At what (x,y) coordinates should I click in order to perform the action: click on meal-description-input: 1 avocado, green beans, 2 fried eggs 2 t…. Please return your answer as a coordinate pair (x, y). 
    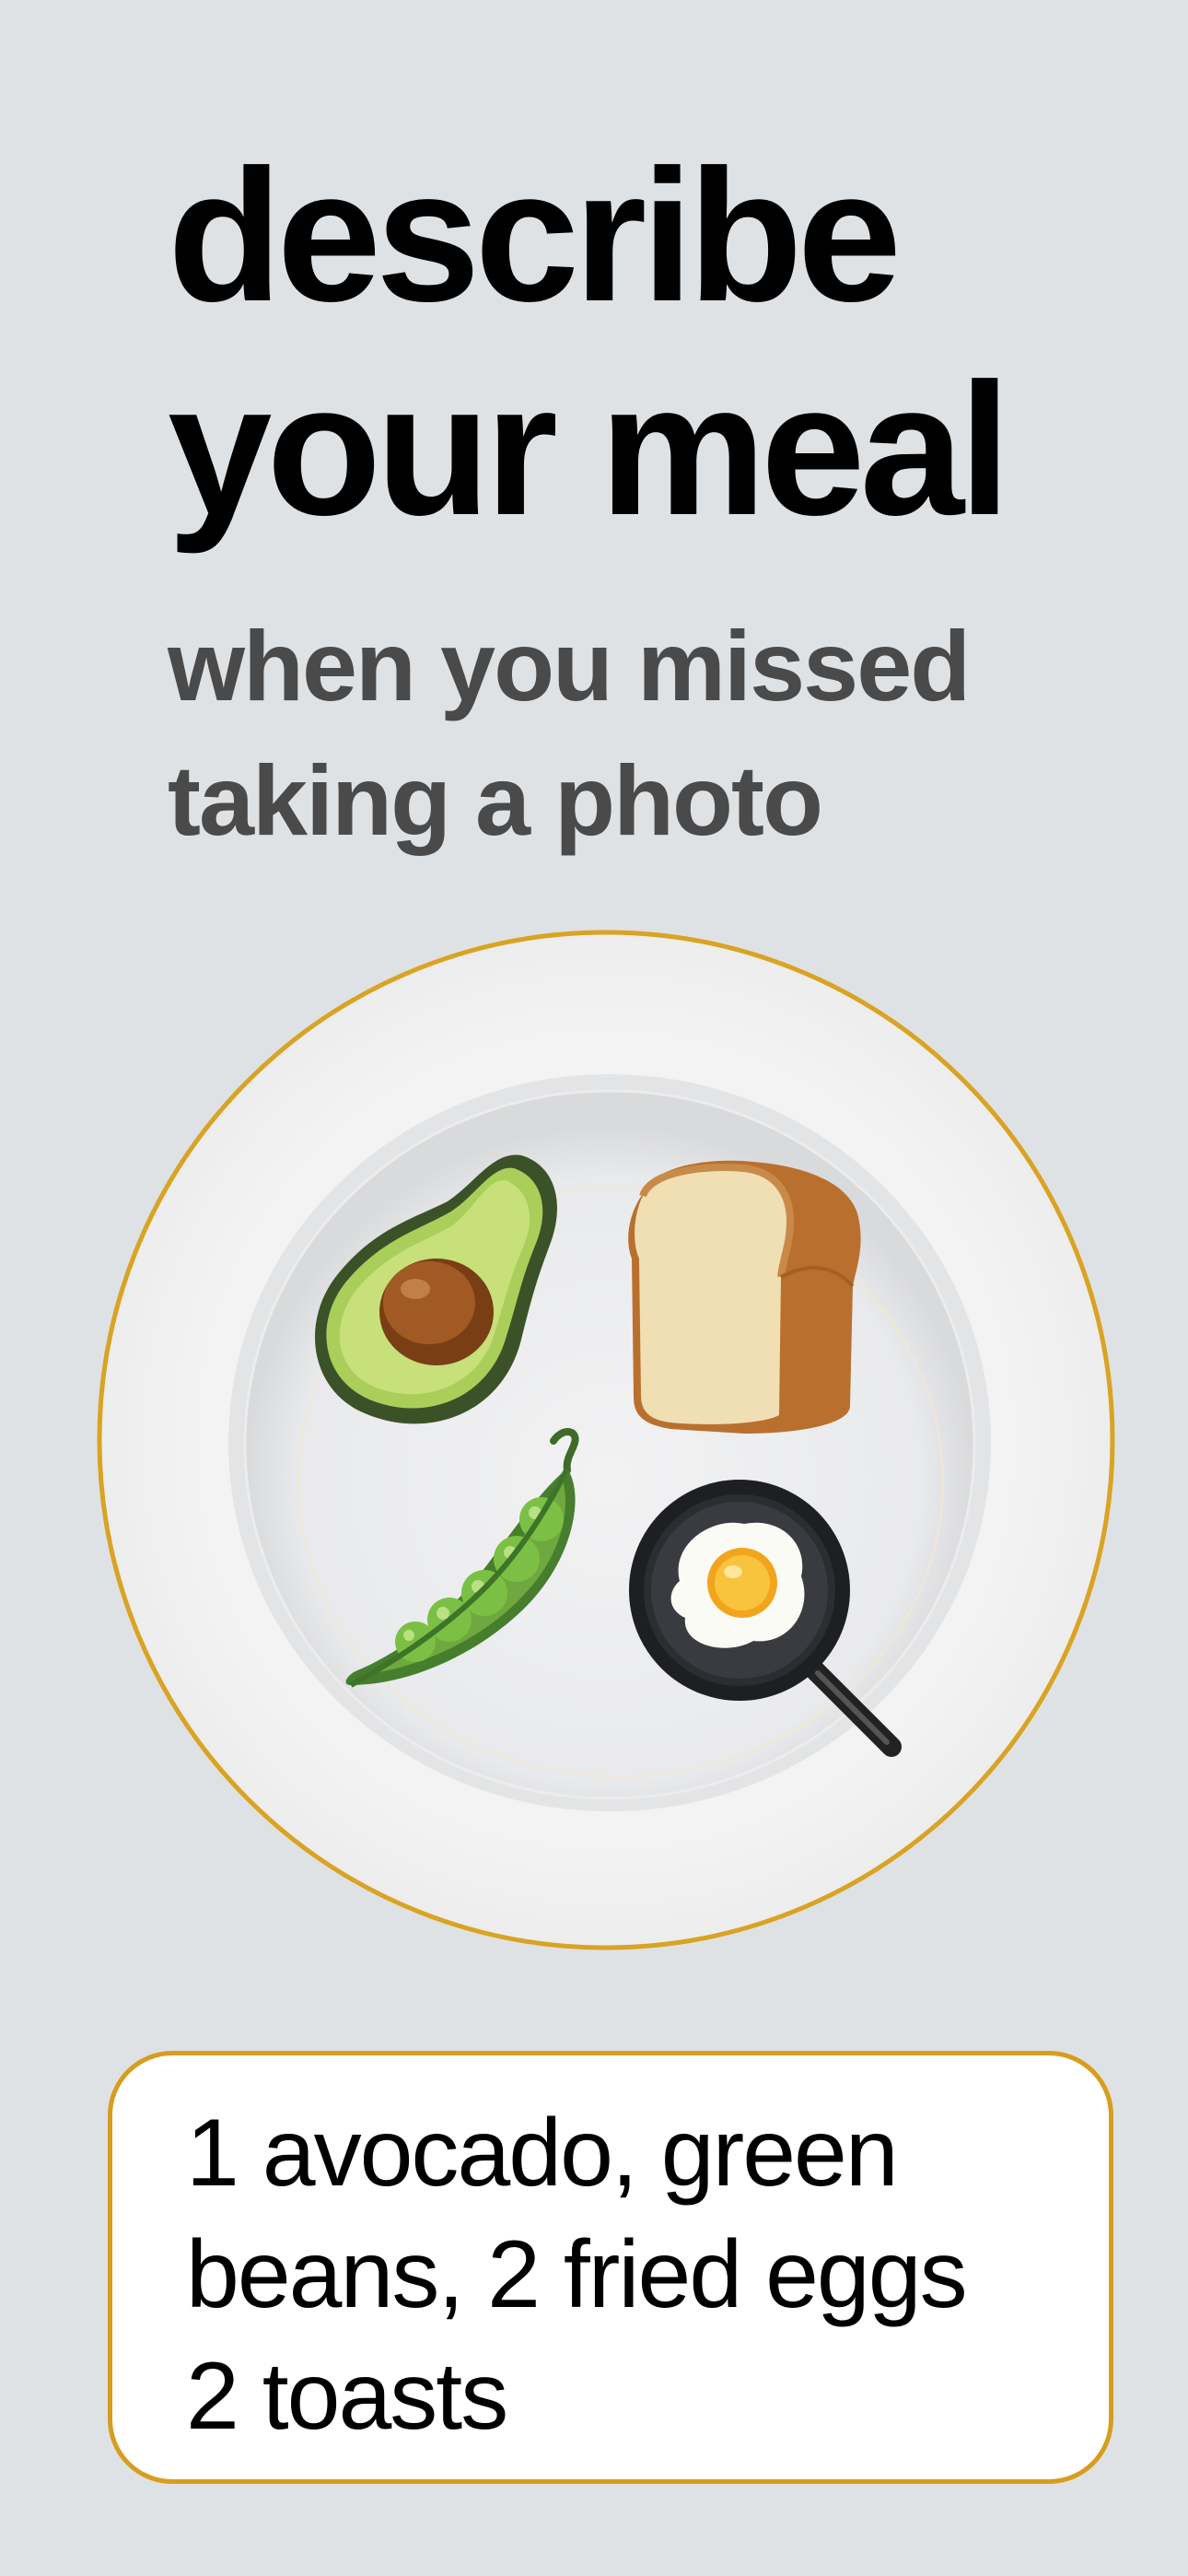
    Looking at the image, I should click on (610, 2267).